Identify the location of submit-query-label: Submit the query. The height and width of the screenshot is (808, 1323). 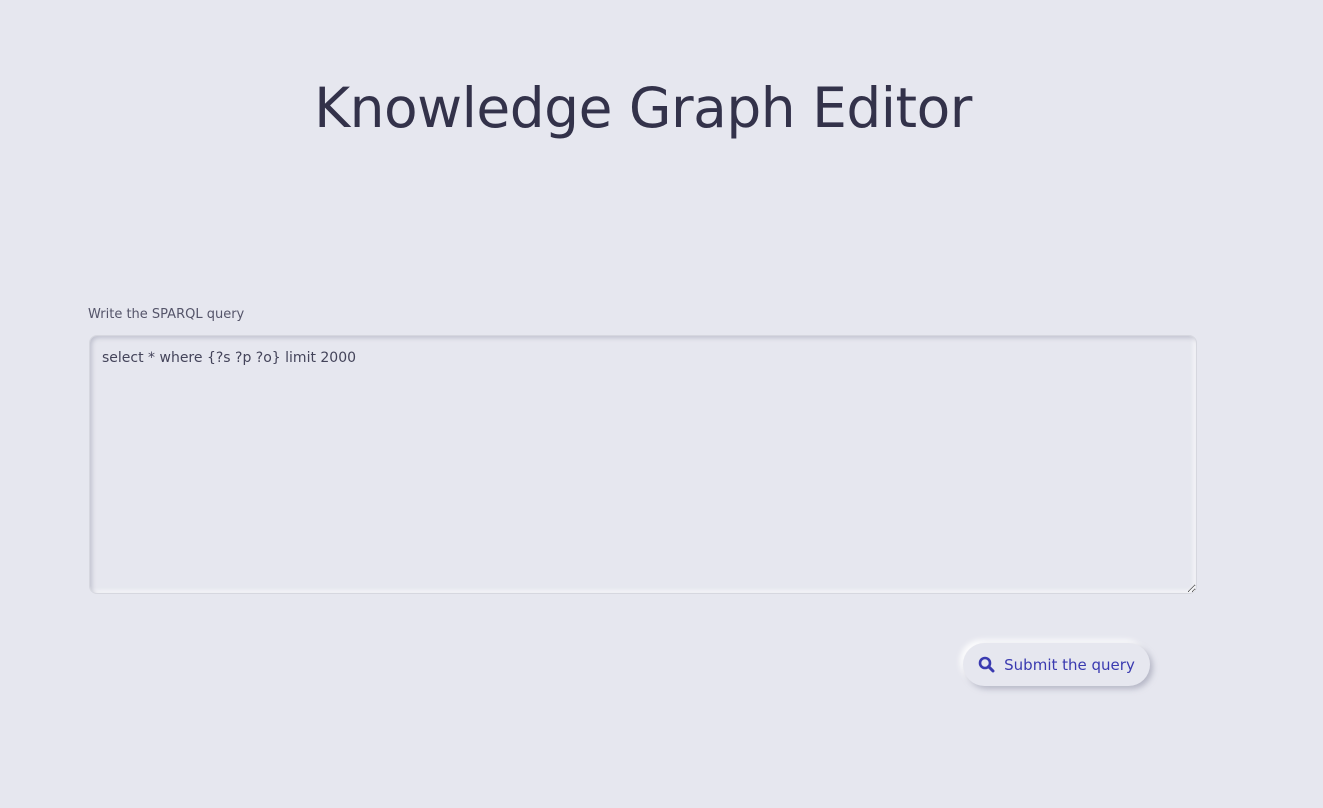
(1069, 664).